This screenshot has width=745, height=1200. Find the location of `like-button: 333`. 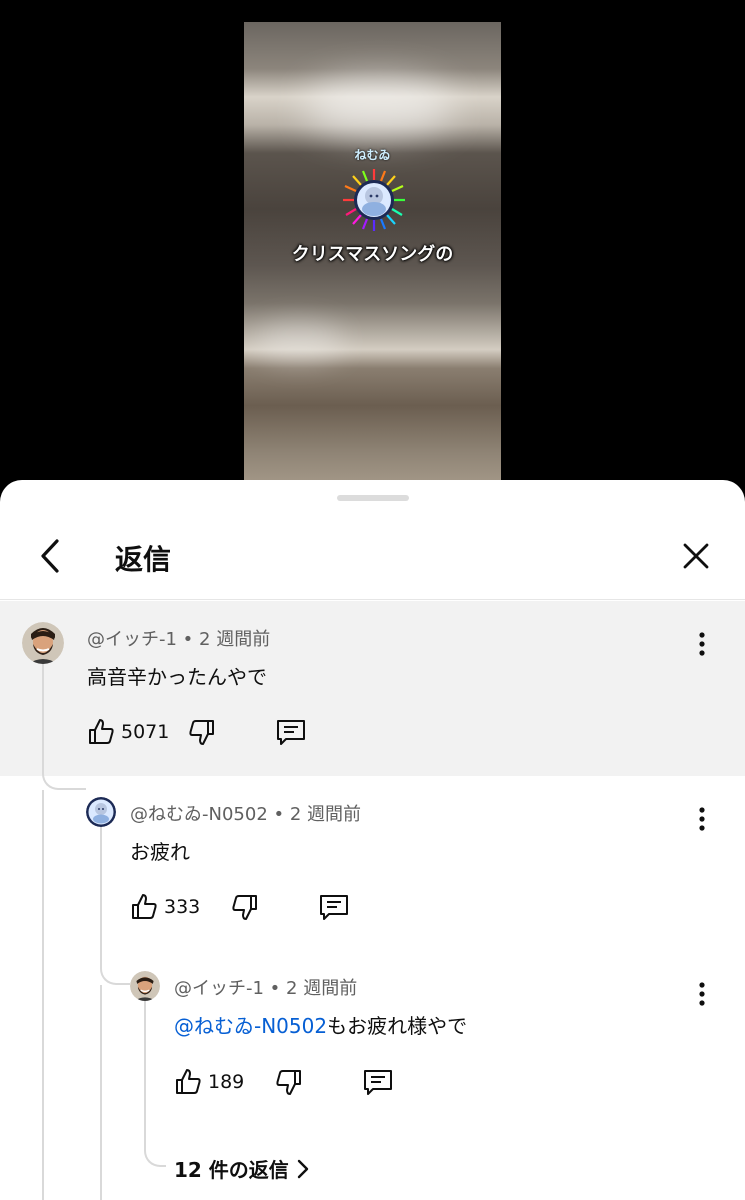

like-button: 333 is located at coordinates (164, 907).